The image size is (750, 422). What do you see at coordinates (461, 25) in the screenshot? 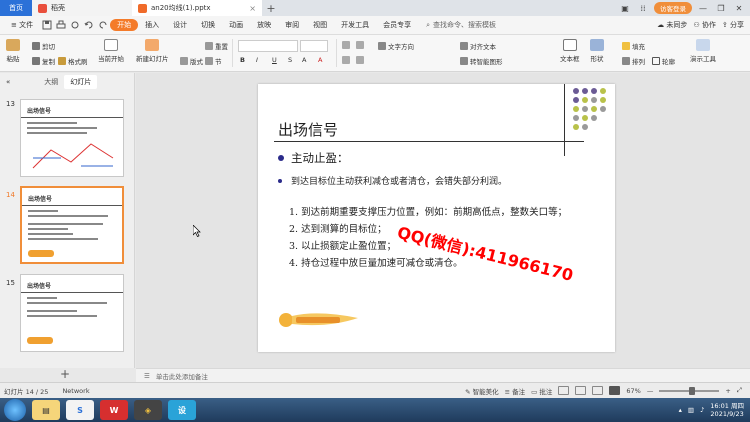
I see `command-search: ⌕ 查找命令、搜索模板` at bounding box center [461, 25].